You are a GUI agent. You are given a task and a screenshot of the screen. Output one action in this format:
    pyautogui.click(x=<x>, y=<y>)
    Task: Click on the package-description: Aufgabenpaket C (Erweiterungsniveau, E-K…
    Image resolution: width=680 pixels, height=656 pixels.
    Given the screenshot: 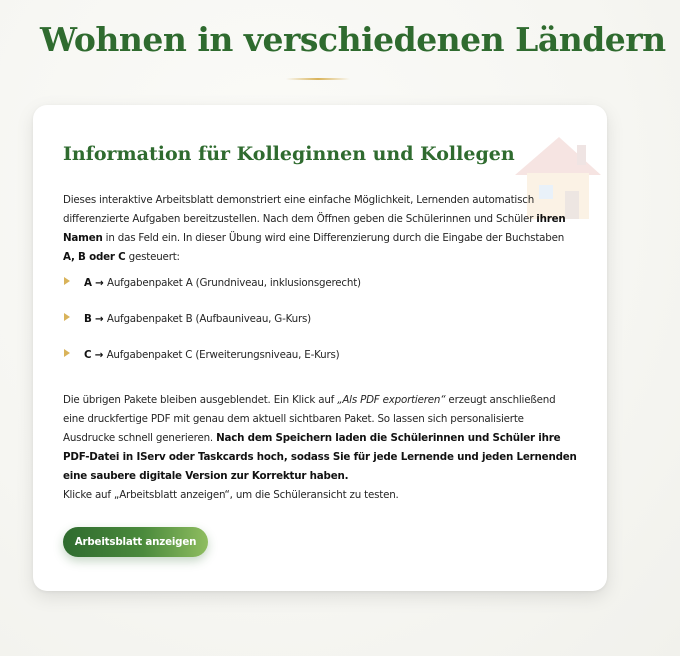 What is the action you would take?
    pyautogui.click(x=223, y=355)
    